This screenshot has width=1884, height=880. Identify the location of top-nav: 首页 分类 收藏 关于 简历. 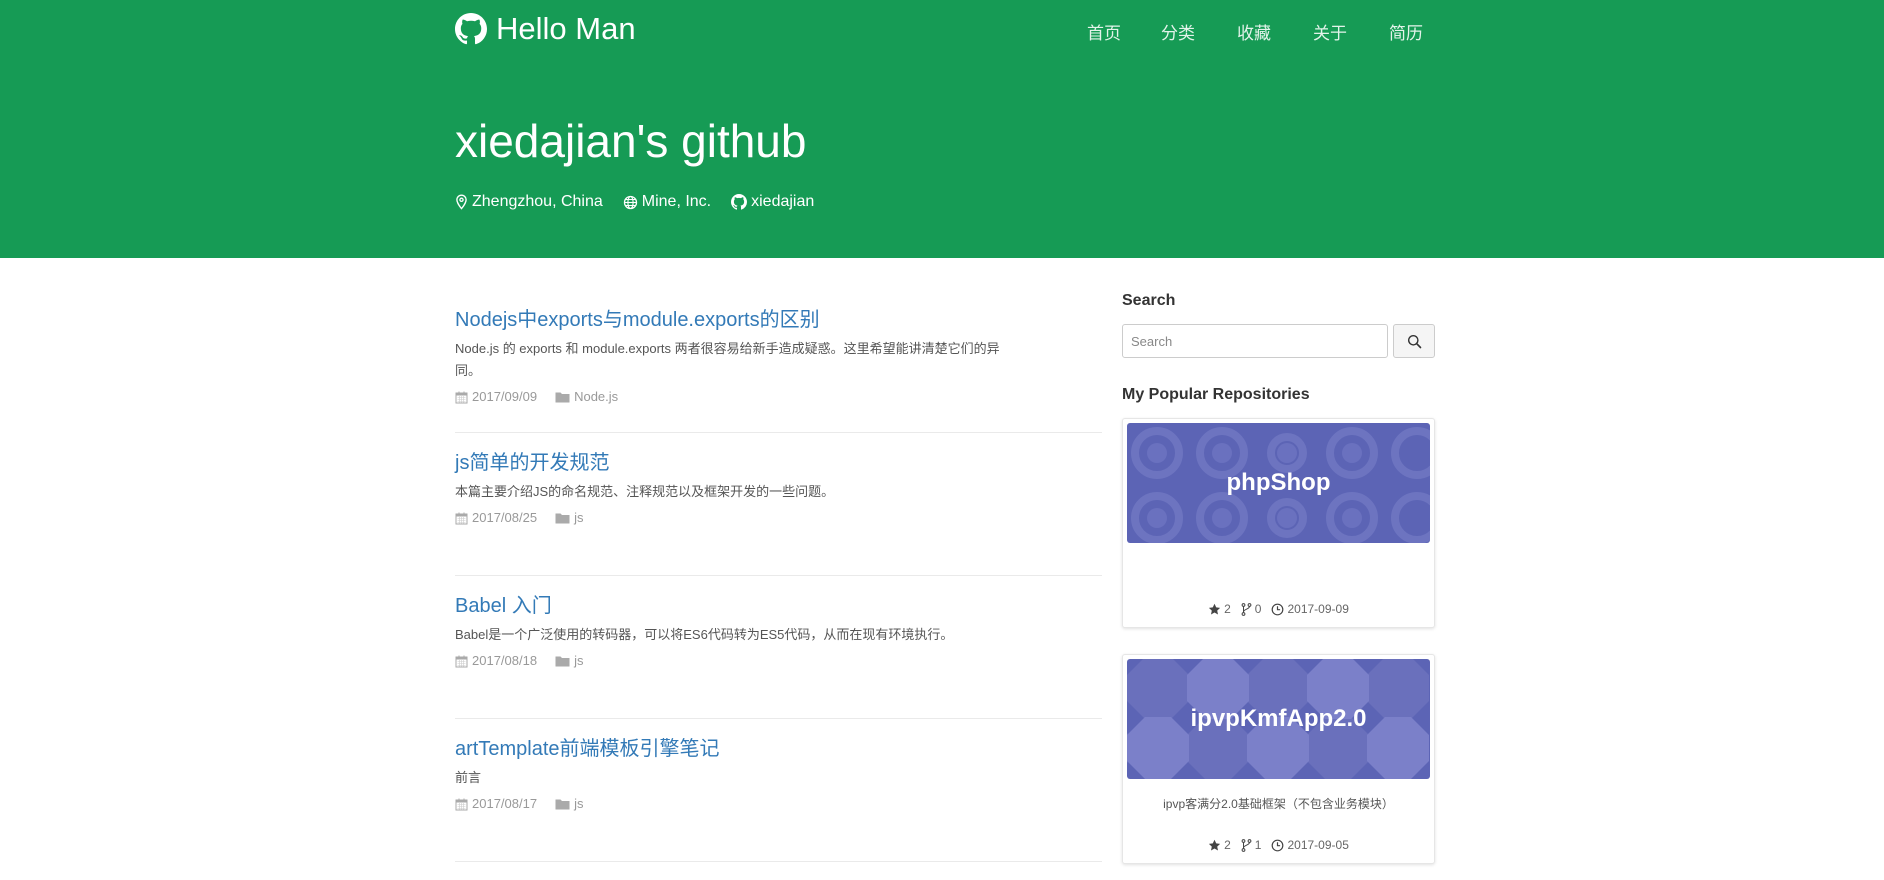
(1255, 33).